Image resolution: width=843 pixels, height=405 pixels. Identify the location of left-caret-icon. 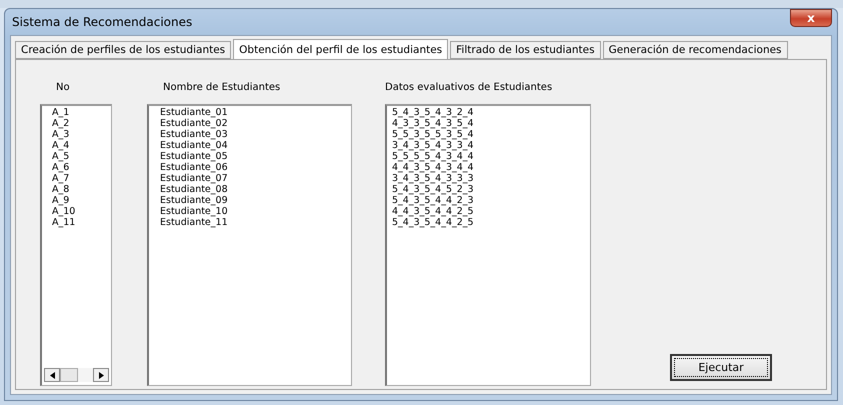
(52, 375).